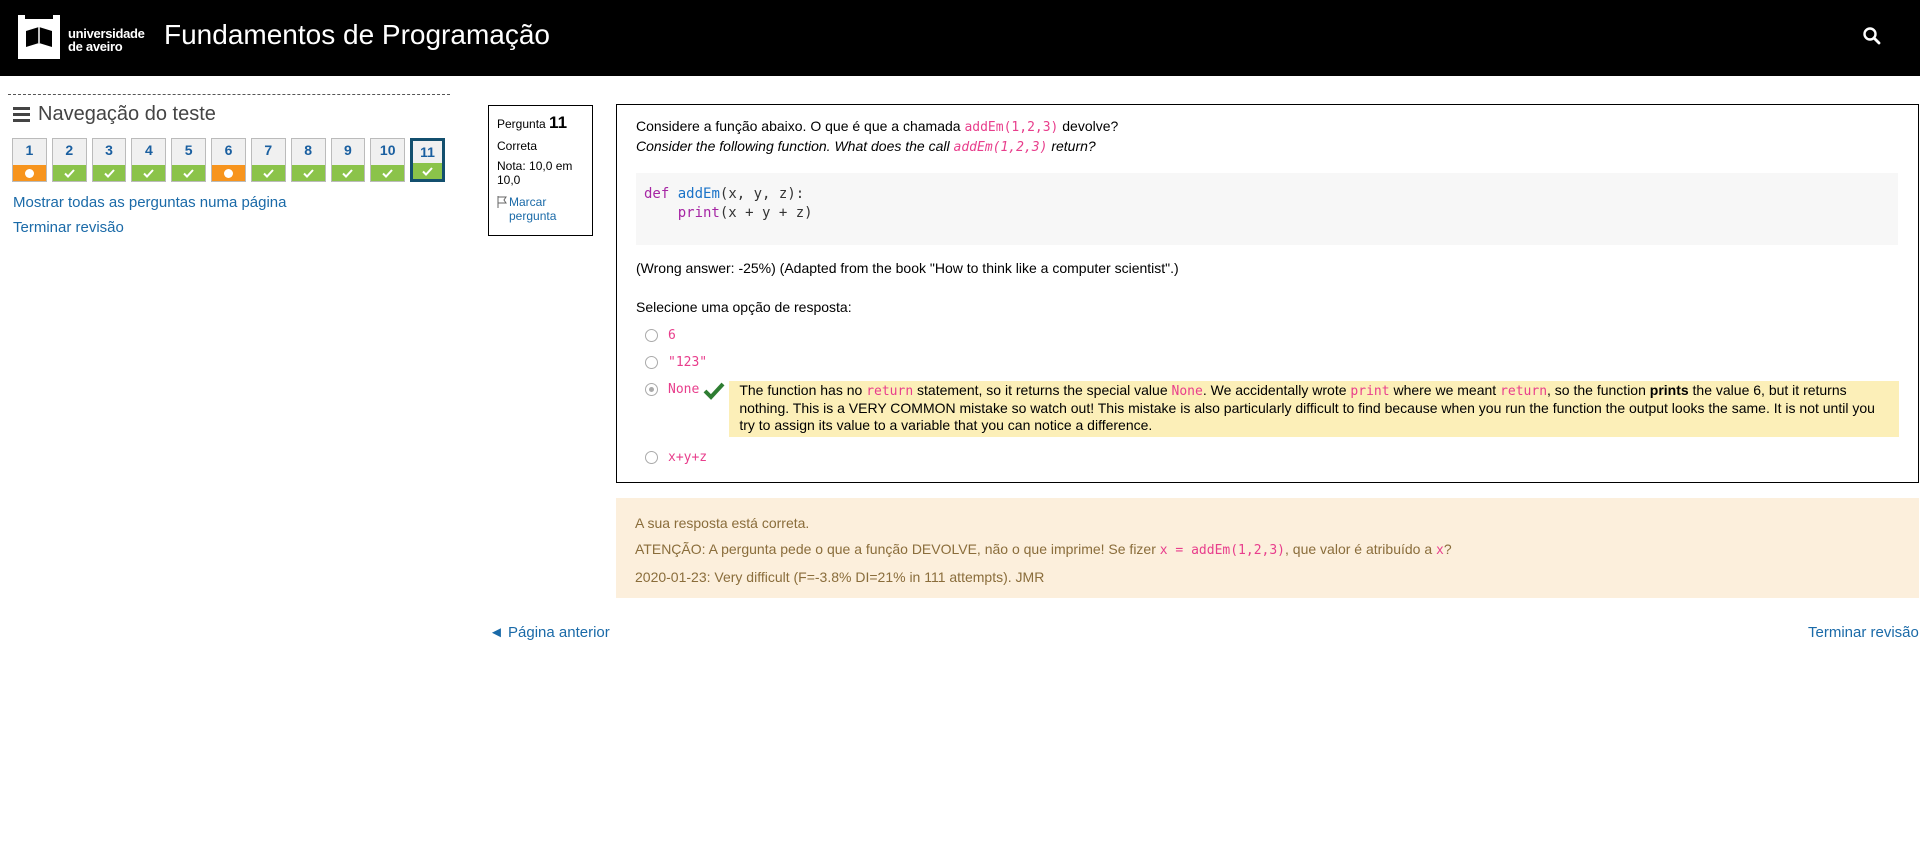  I want to click on question-nav-button-11: 11, so click(427, 160).